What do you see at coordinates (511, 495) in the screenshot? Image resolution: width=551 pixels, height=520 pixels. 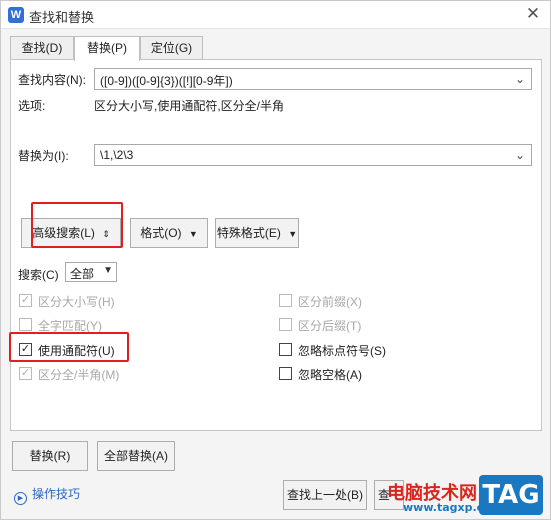 I see `tag-logo: TAG` at bounding box center [511, 495].